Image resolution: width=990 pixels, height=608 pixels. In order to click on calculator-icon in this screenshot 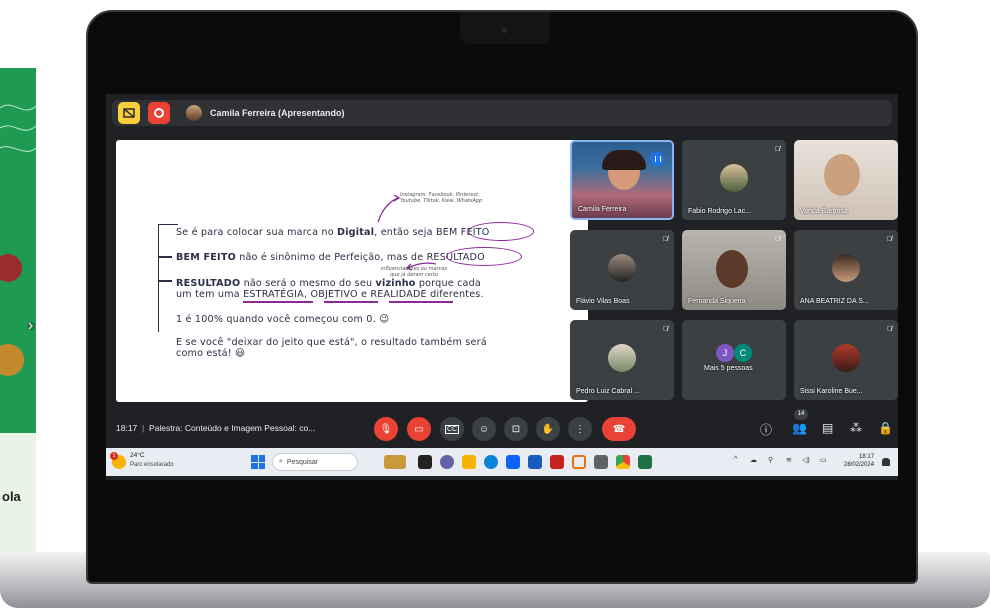, I will do `click(601, 462)`.